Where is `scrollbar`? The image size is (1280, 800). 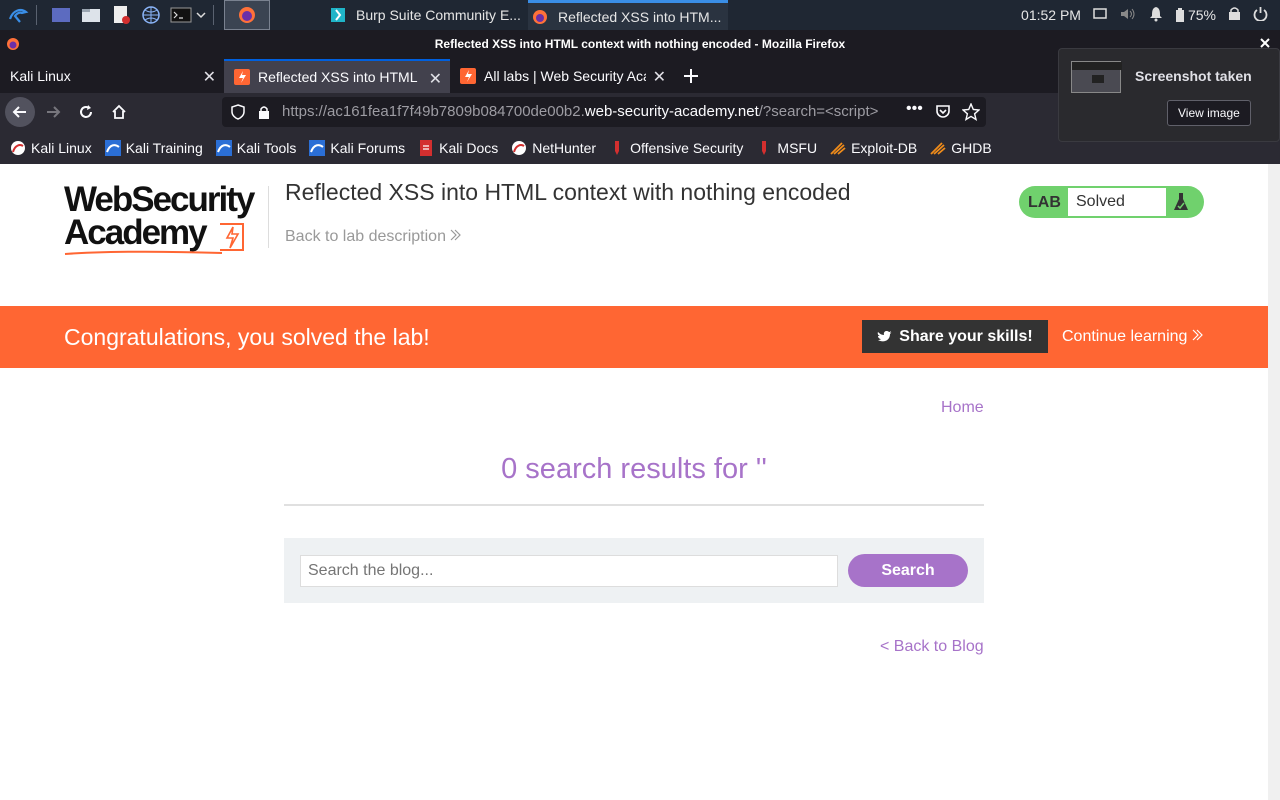
scrollbar is located at coordinates (1274, 482).